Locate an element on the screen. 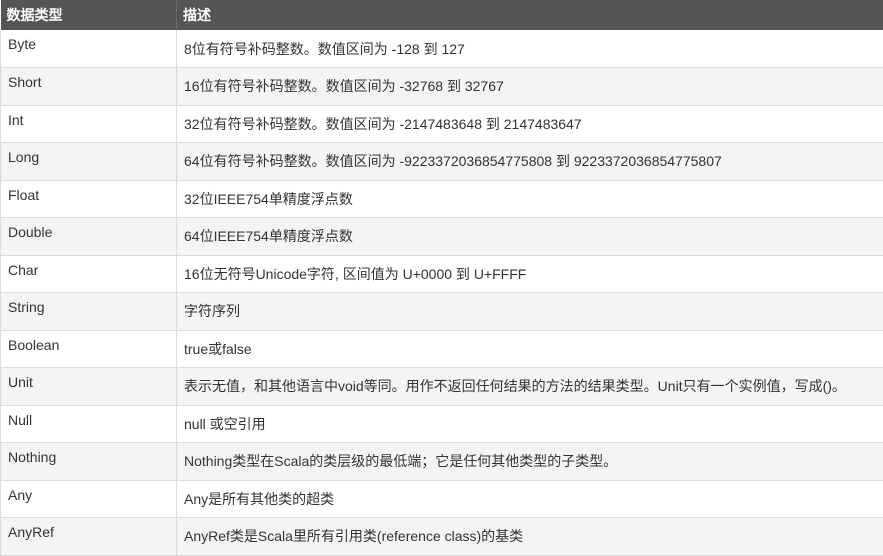  description-cell: Any是所有其他类的超类 is located at coordinates (530, 499).